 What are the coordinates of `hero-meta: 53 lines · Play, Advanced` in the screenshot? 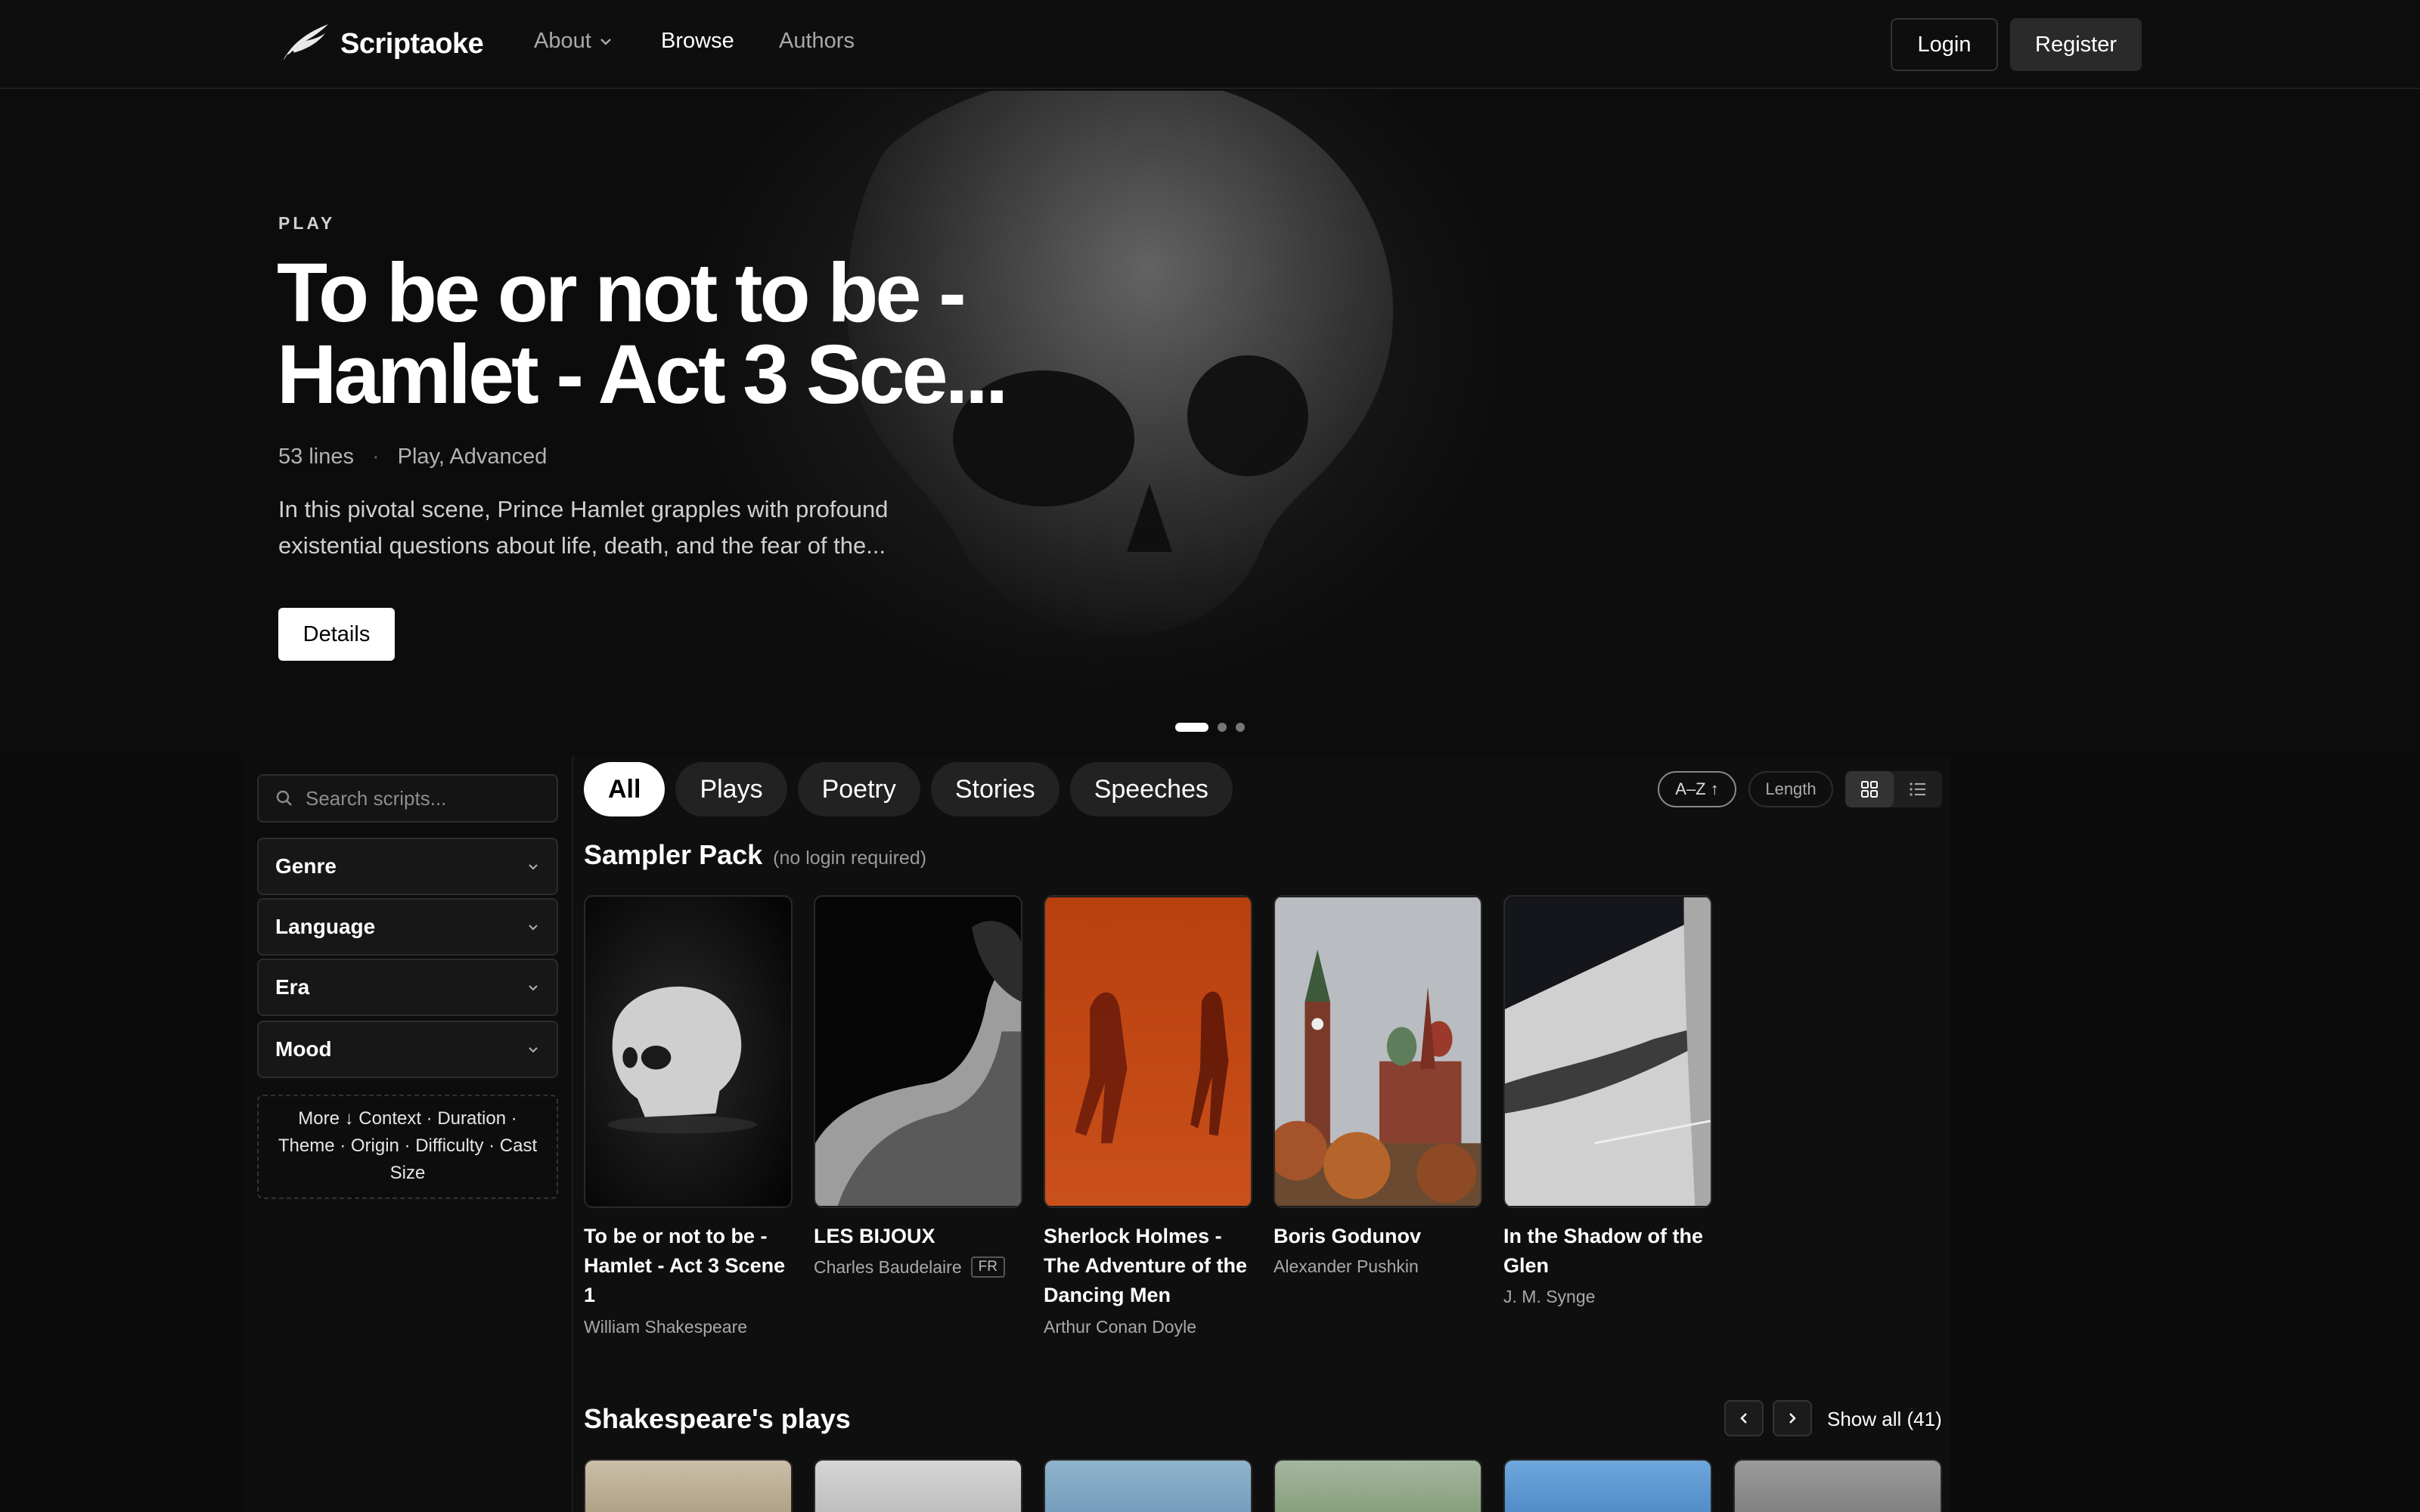 It's located at (412, 457).